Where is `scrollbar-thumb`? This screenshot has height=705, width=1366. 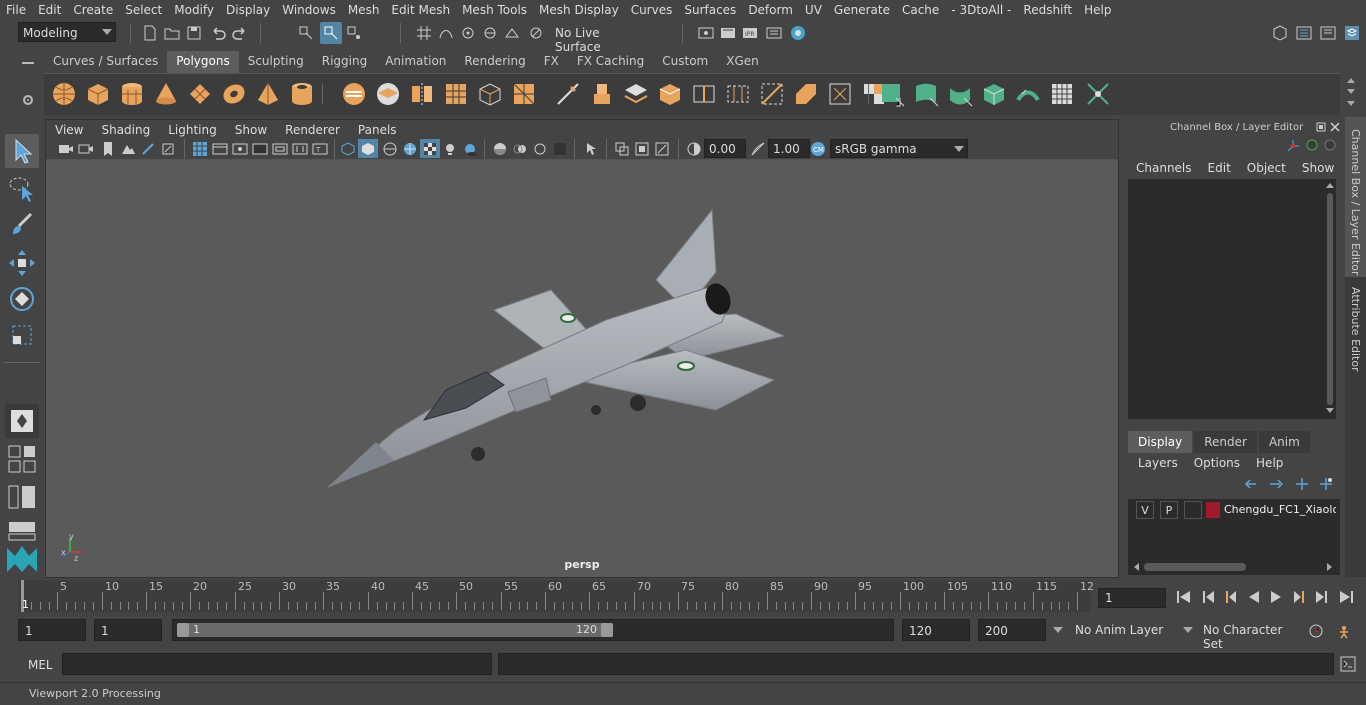
scrollbar-thumb is located at coordinates (1330, 299).